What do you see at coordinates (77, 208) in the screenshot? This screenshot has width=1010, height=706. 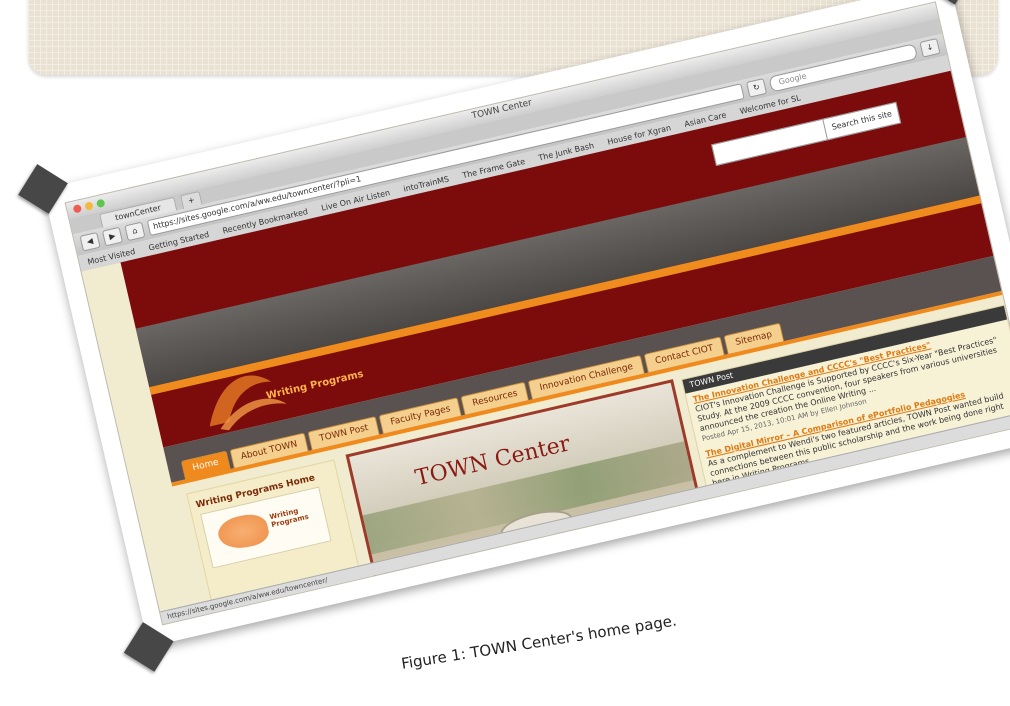 I see `close-window-button` at bounding box center [77, 208].